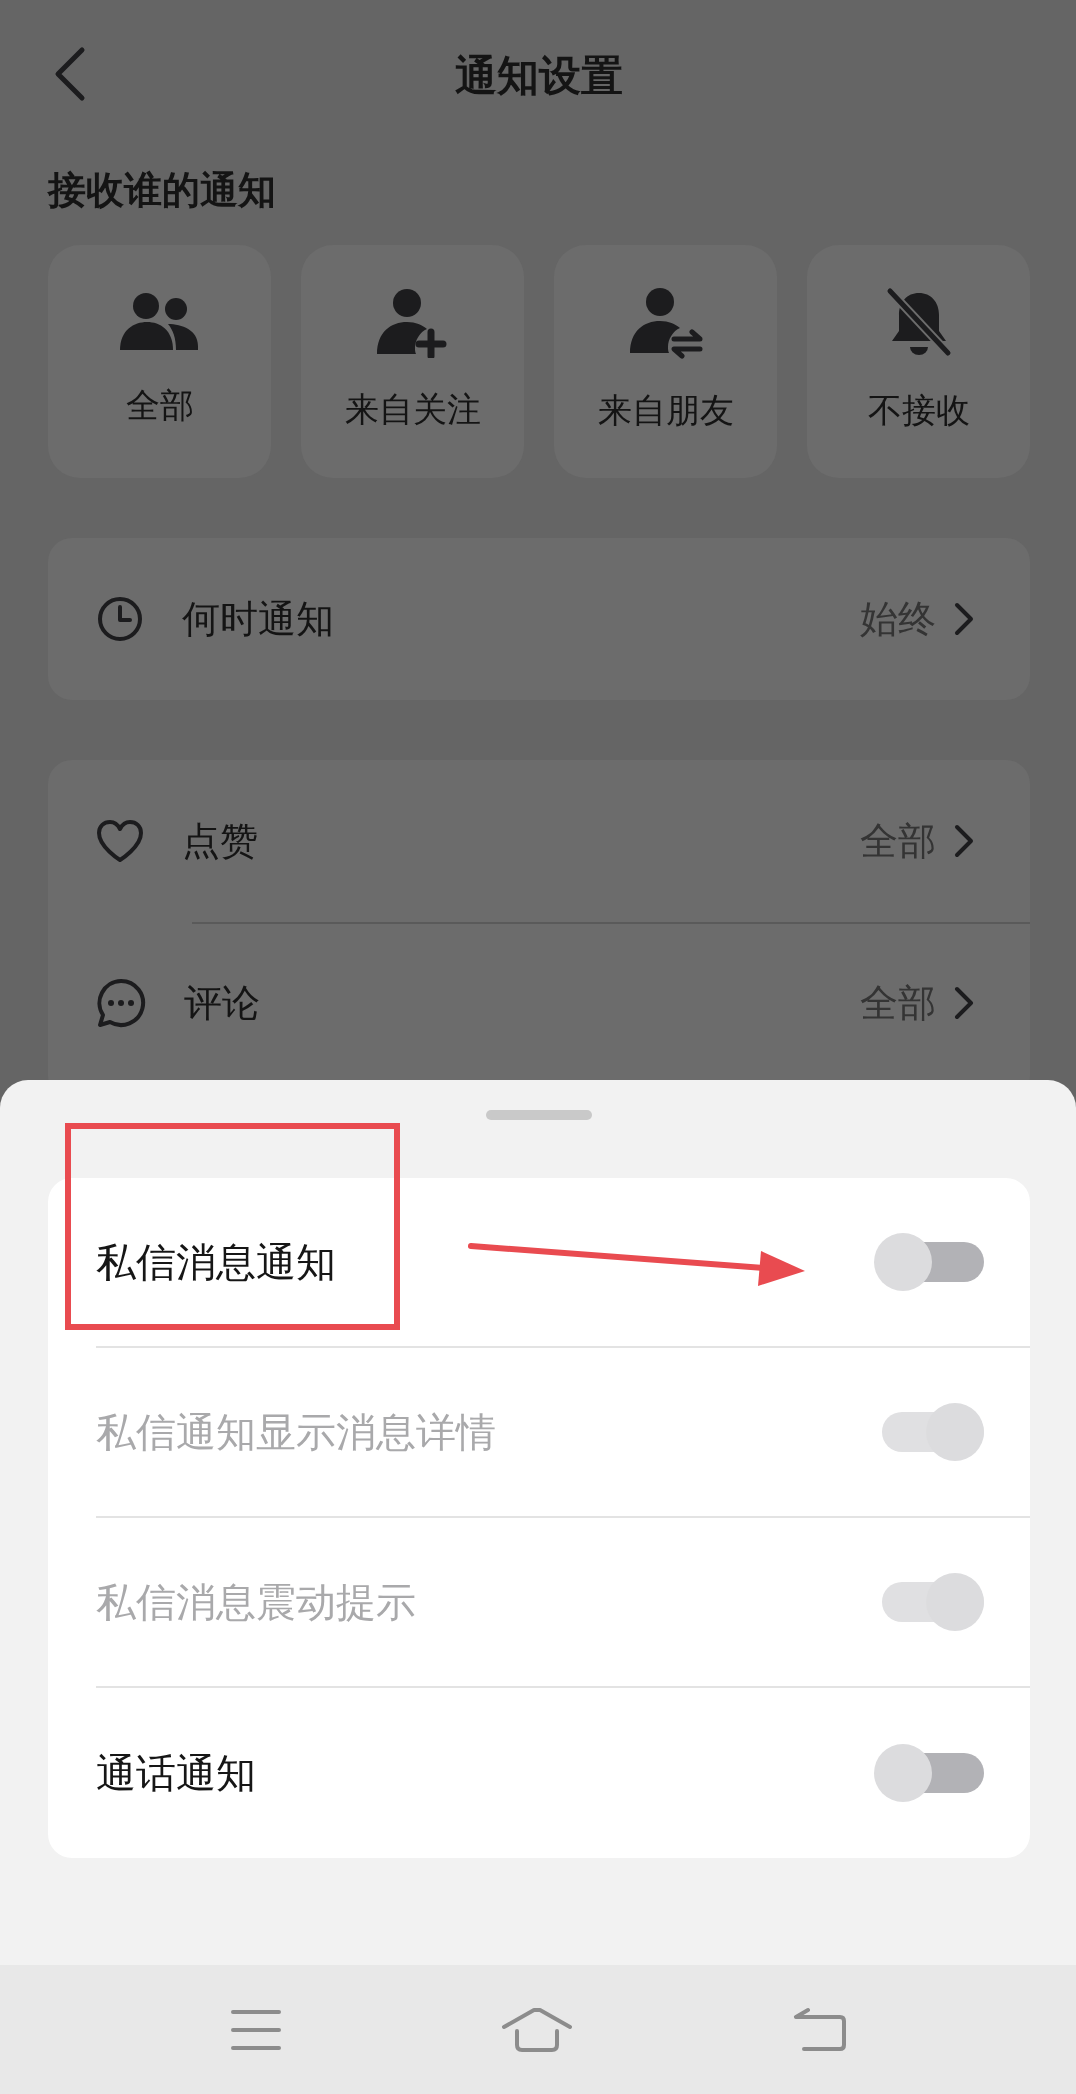  I want to click on clock-icon, so click(120, 619).